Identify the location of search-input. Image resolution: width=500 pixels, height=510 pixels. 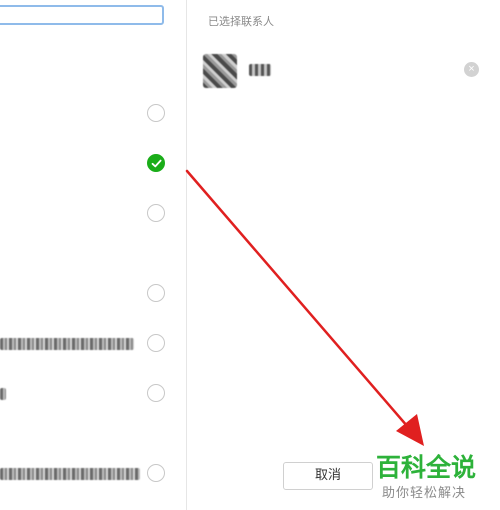
(82, 15).